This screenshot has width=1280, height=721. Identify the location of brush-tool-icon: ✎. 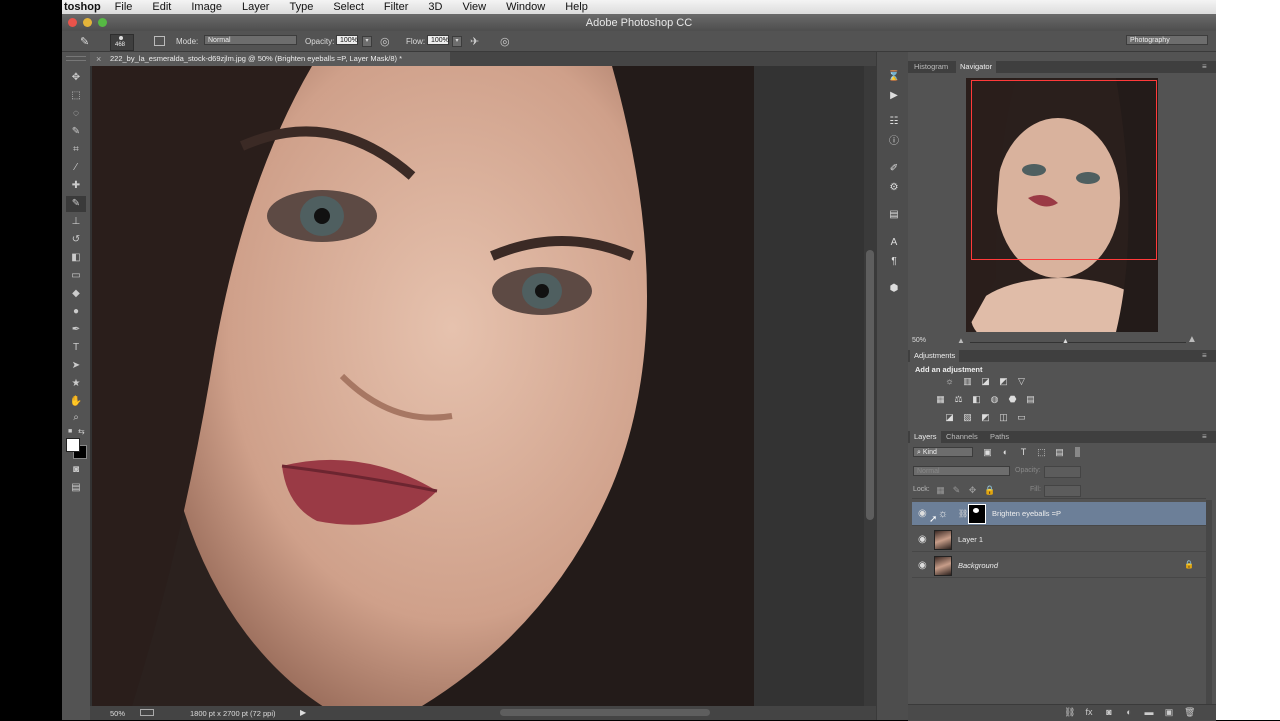
(76, 204).